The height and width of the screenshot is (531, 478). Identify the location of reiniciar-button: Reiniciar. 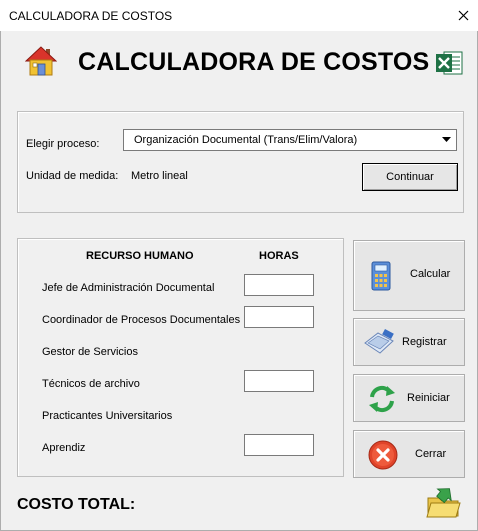
(409, 398).